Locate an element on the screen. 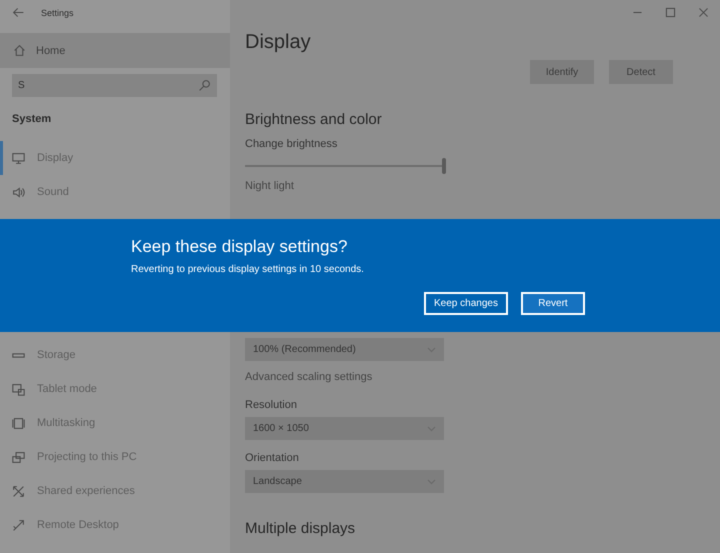 The image size is (720, 553). home-item: Home is located at coordinates (115, 50).